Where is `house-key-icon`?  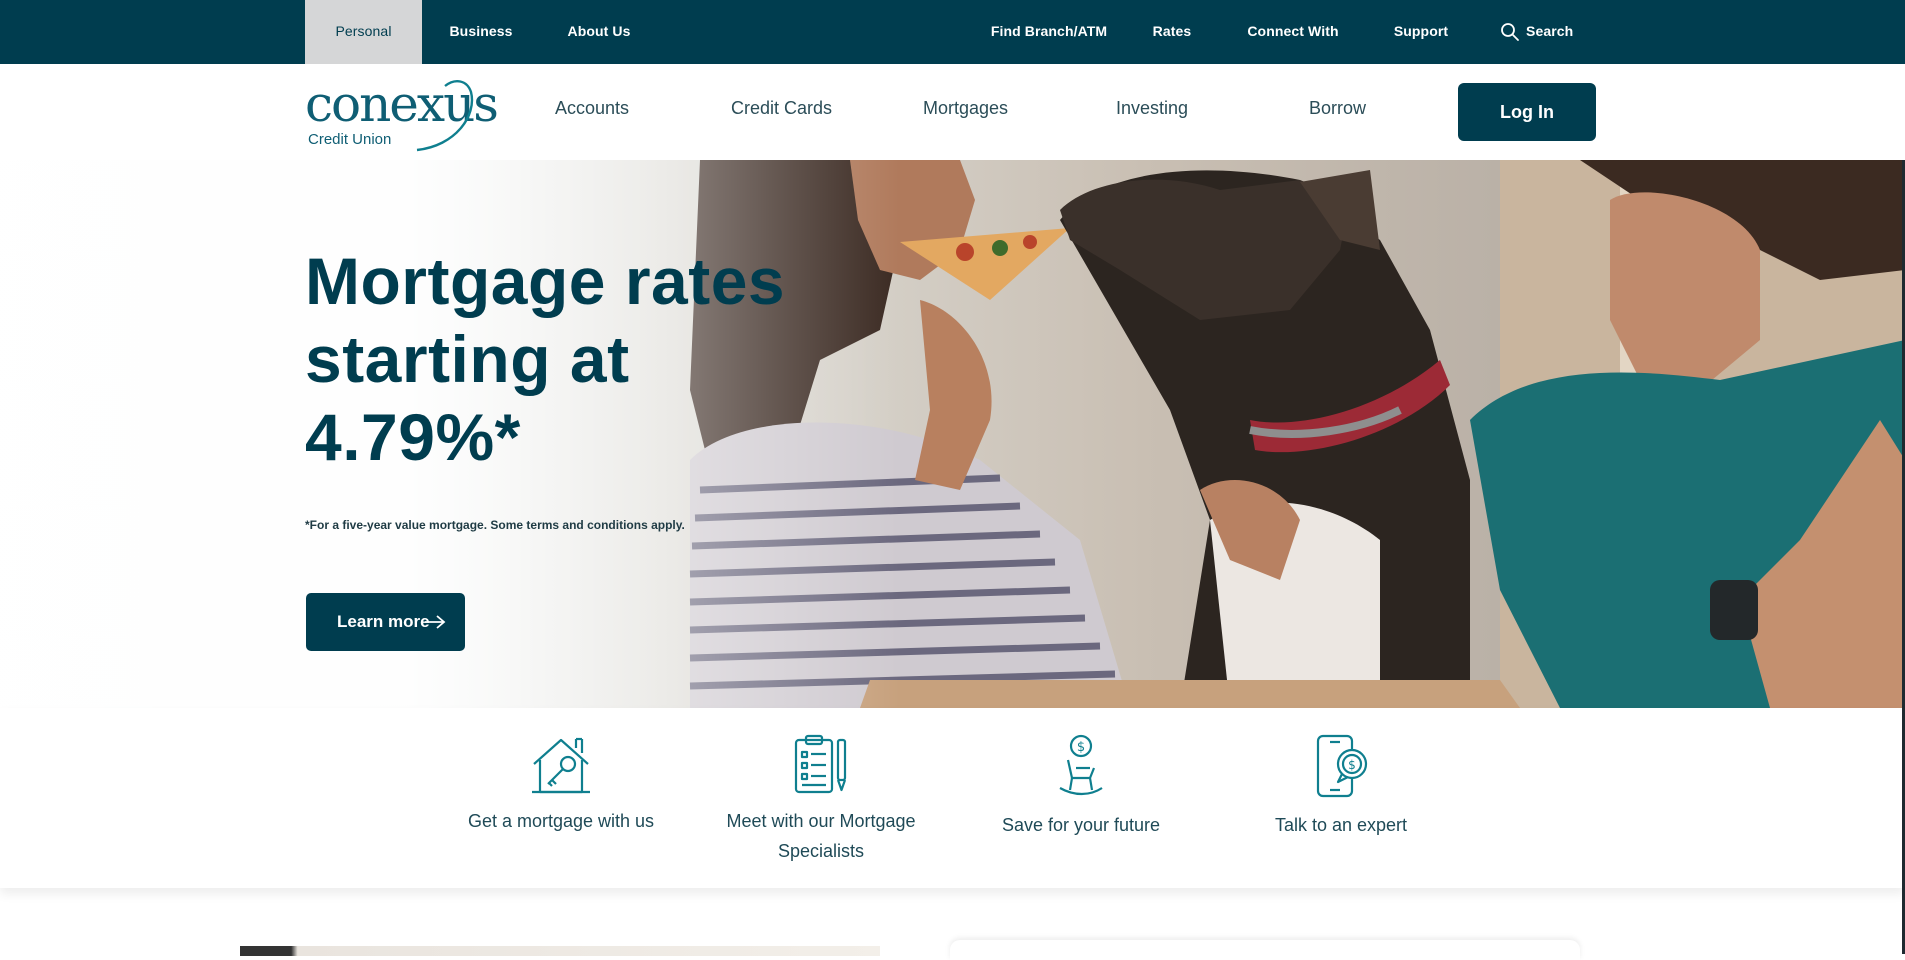 house-key-icon is located at coordinates (561, 765).